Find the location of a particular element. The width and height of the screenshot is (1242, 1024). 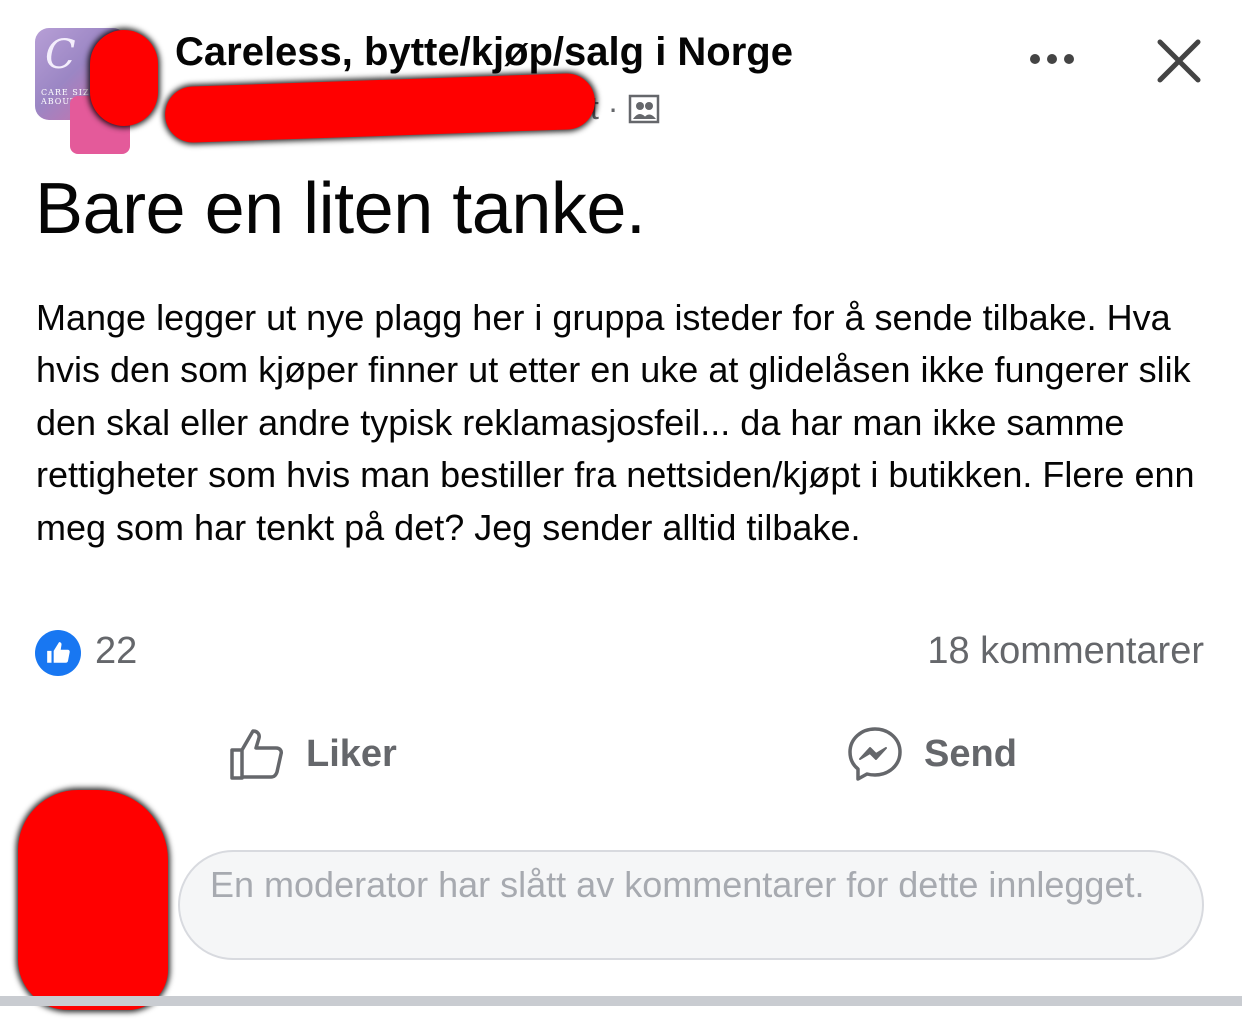

like-button: Liker is located at coordinates (312, 754).